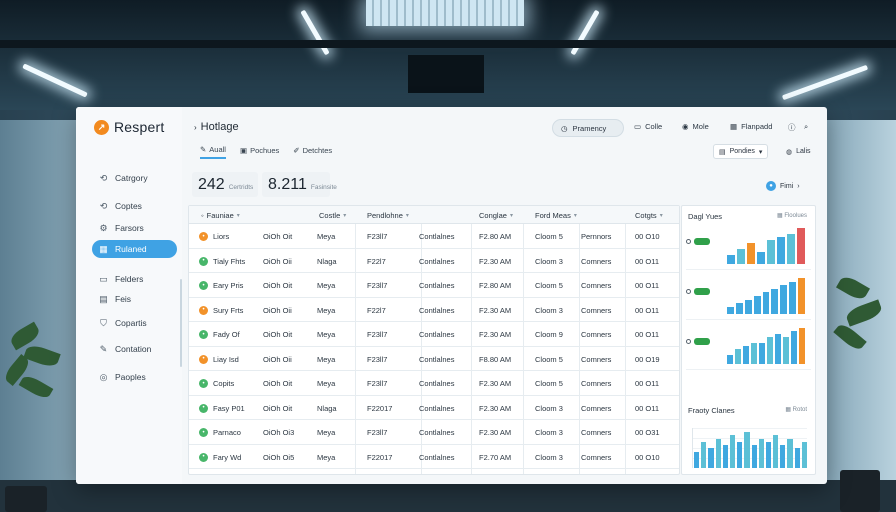 This screenshot has width=896, height=512. What do you see at coordinates (129, 228) in the screenshot?
I see `sidebar-item-label: Farsors` at bounding box center [129, 228].